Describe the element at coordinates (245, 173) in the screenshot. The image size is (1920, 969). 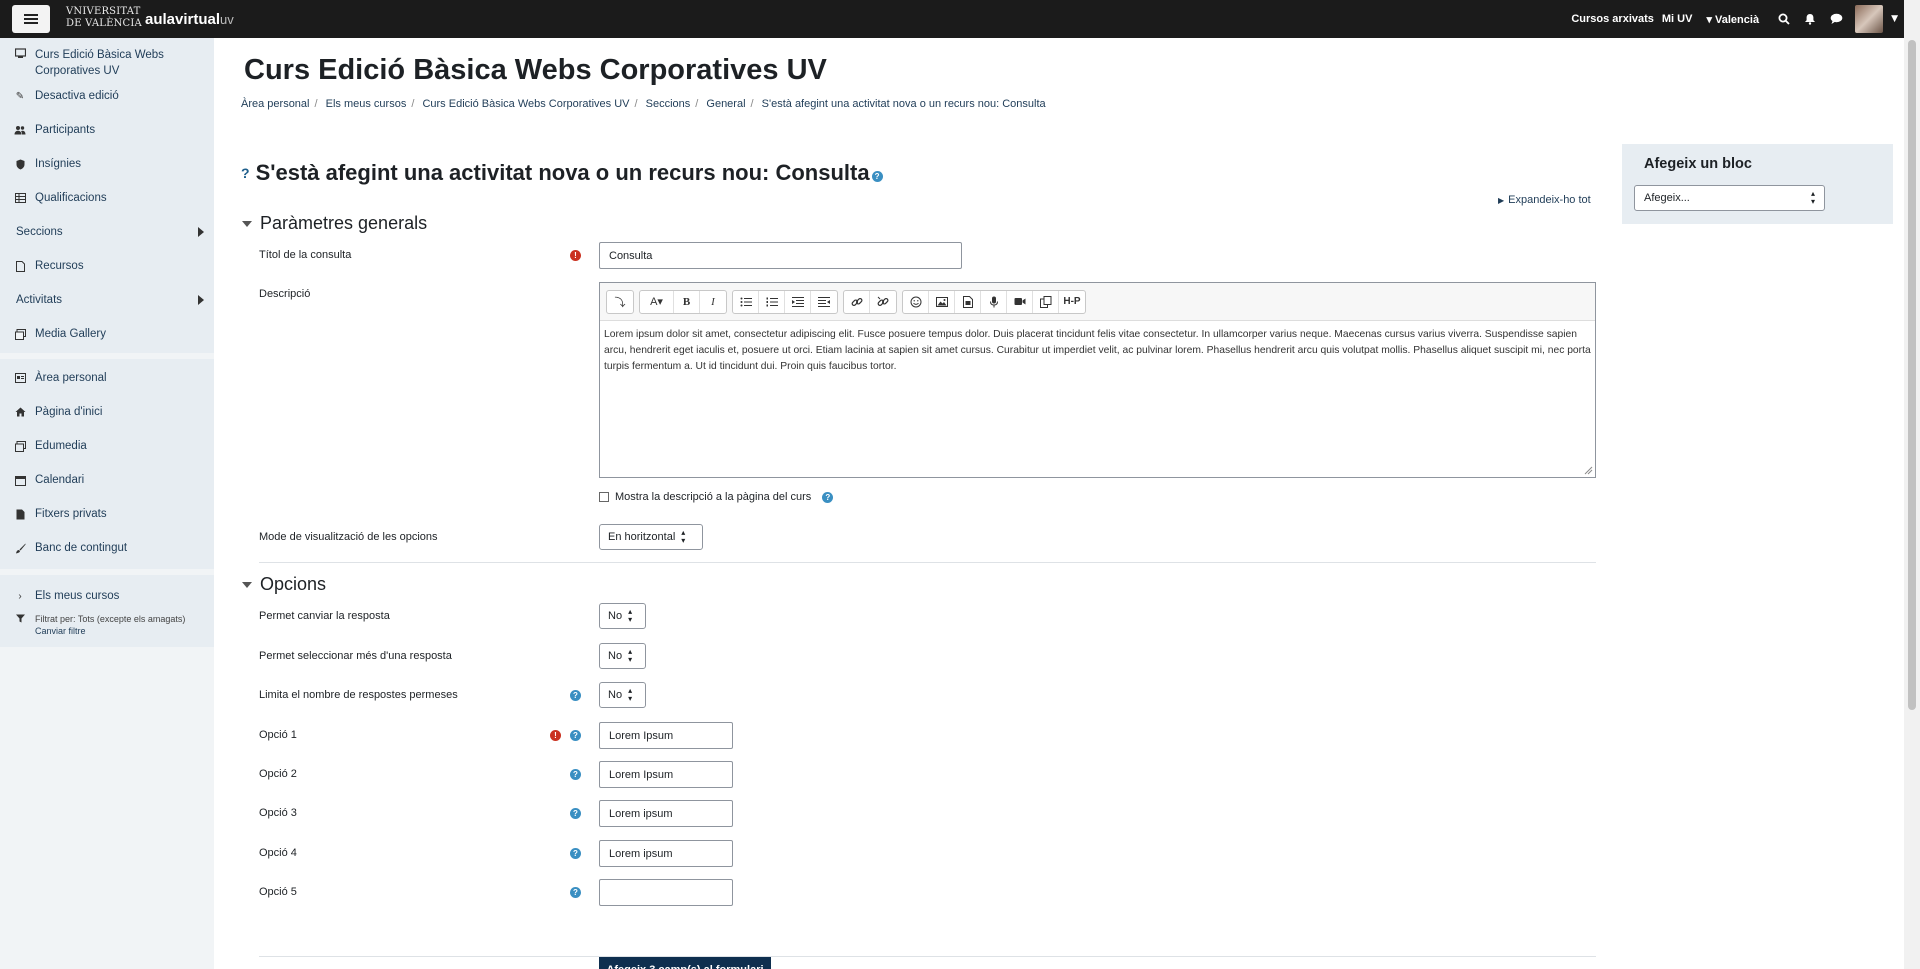
I see `question-mark-icon: ?` at that location.